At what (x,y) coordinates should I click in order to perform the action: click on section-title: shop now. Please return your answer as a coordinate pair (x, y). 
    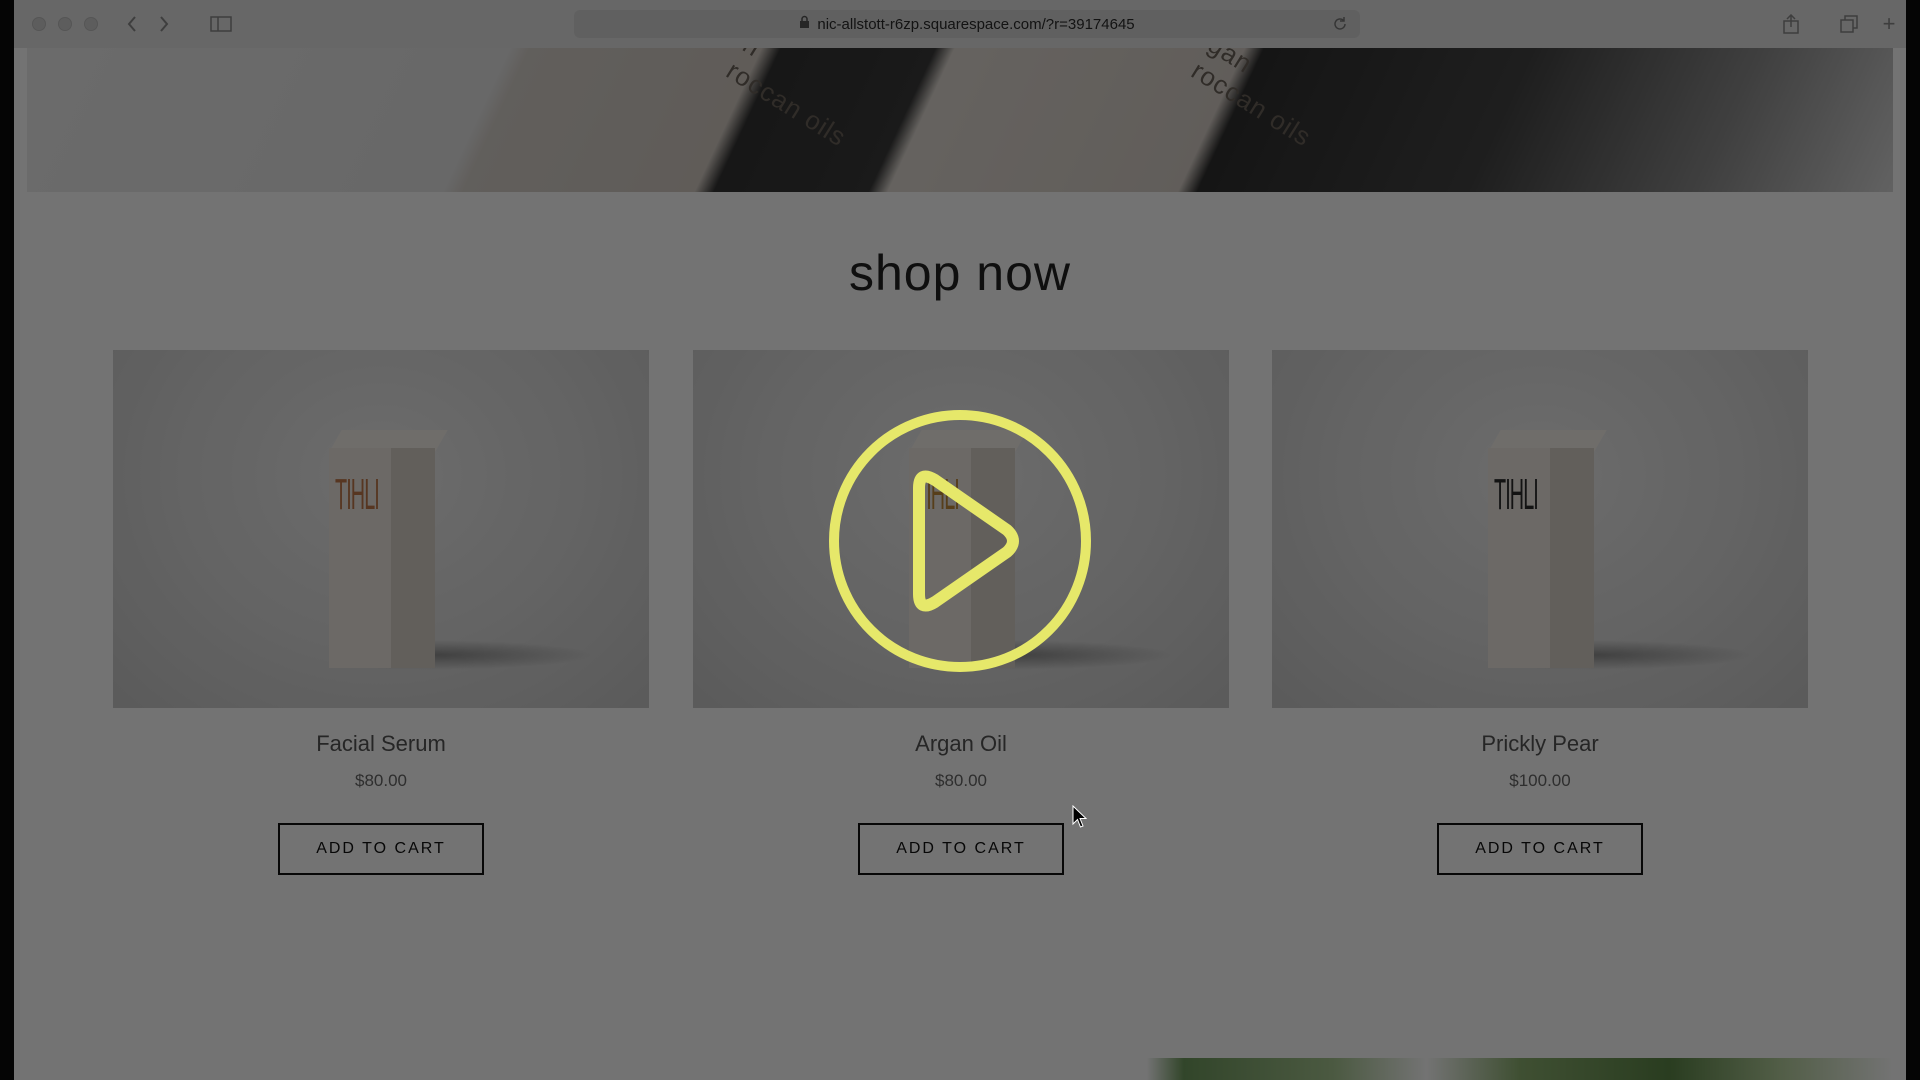
    Looking at the image, I should click on (960, 273).